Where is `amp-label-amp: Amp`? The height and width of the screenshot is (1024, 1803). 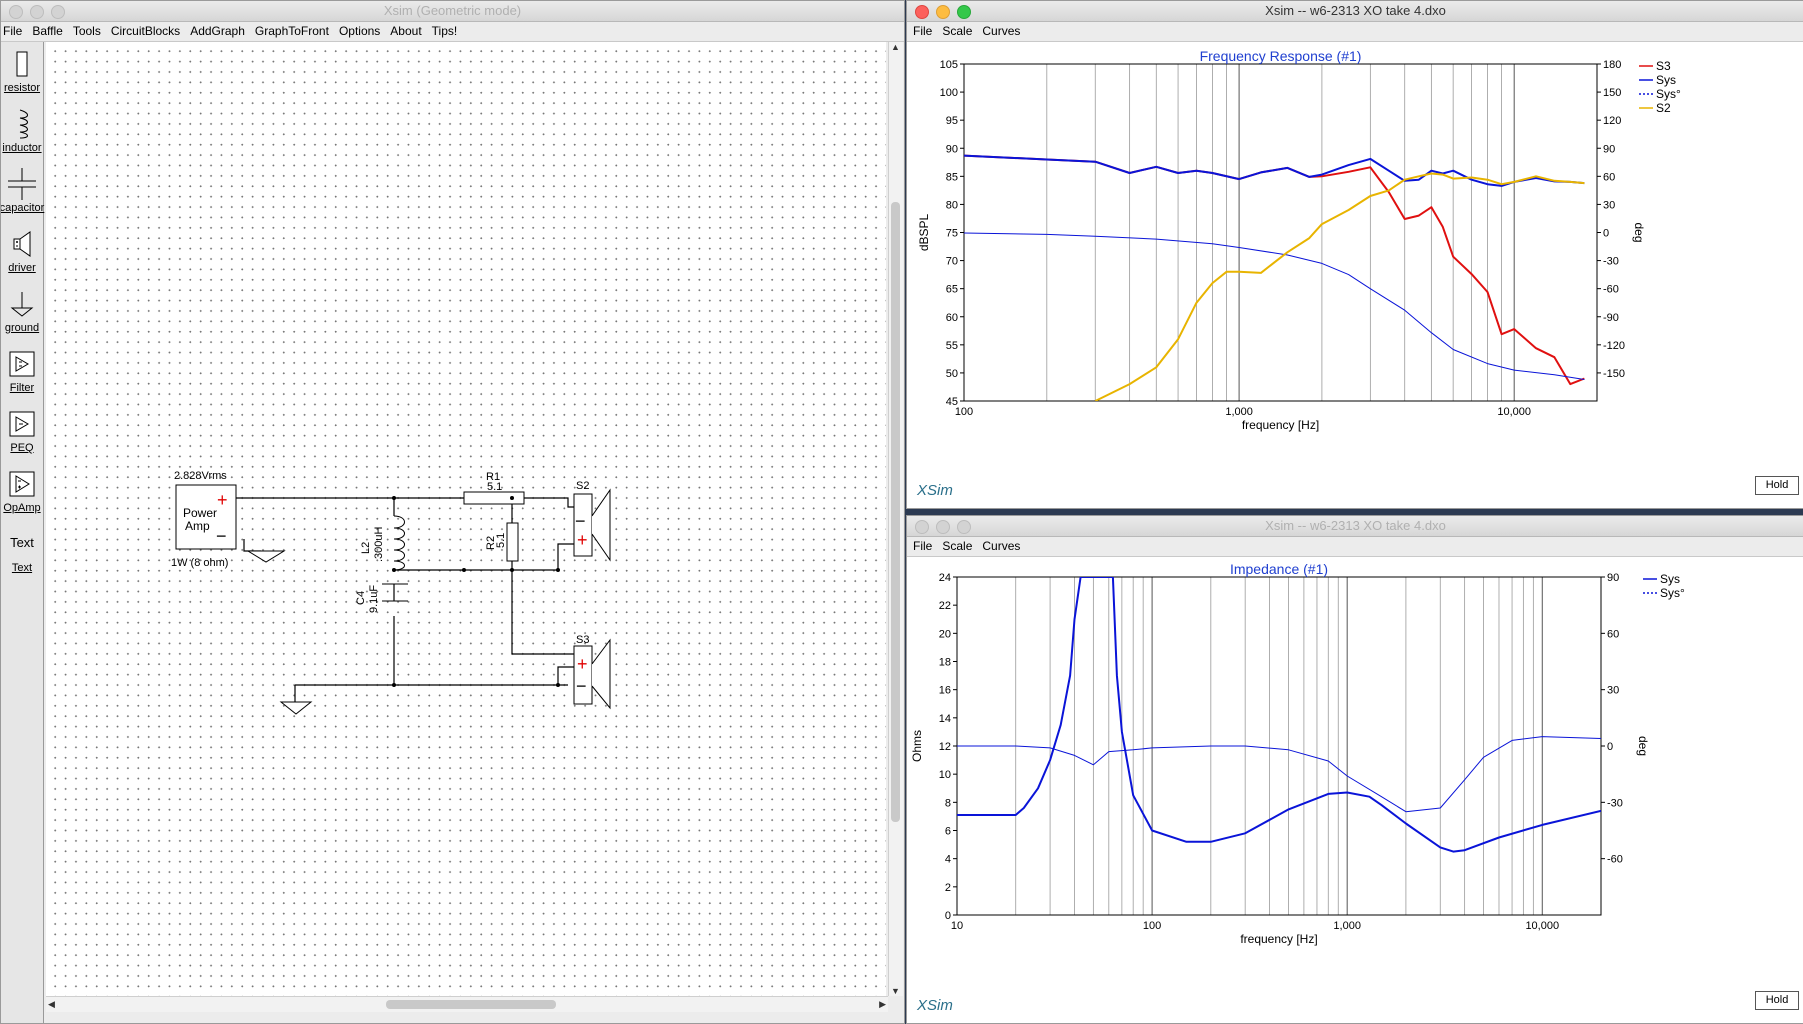
amp-label-amp: Amp is located at coordinates (197, 526).